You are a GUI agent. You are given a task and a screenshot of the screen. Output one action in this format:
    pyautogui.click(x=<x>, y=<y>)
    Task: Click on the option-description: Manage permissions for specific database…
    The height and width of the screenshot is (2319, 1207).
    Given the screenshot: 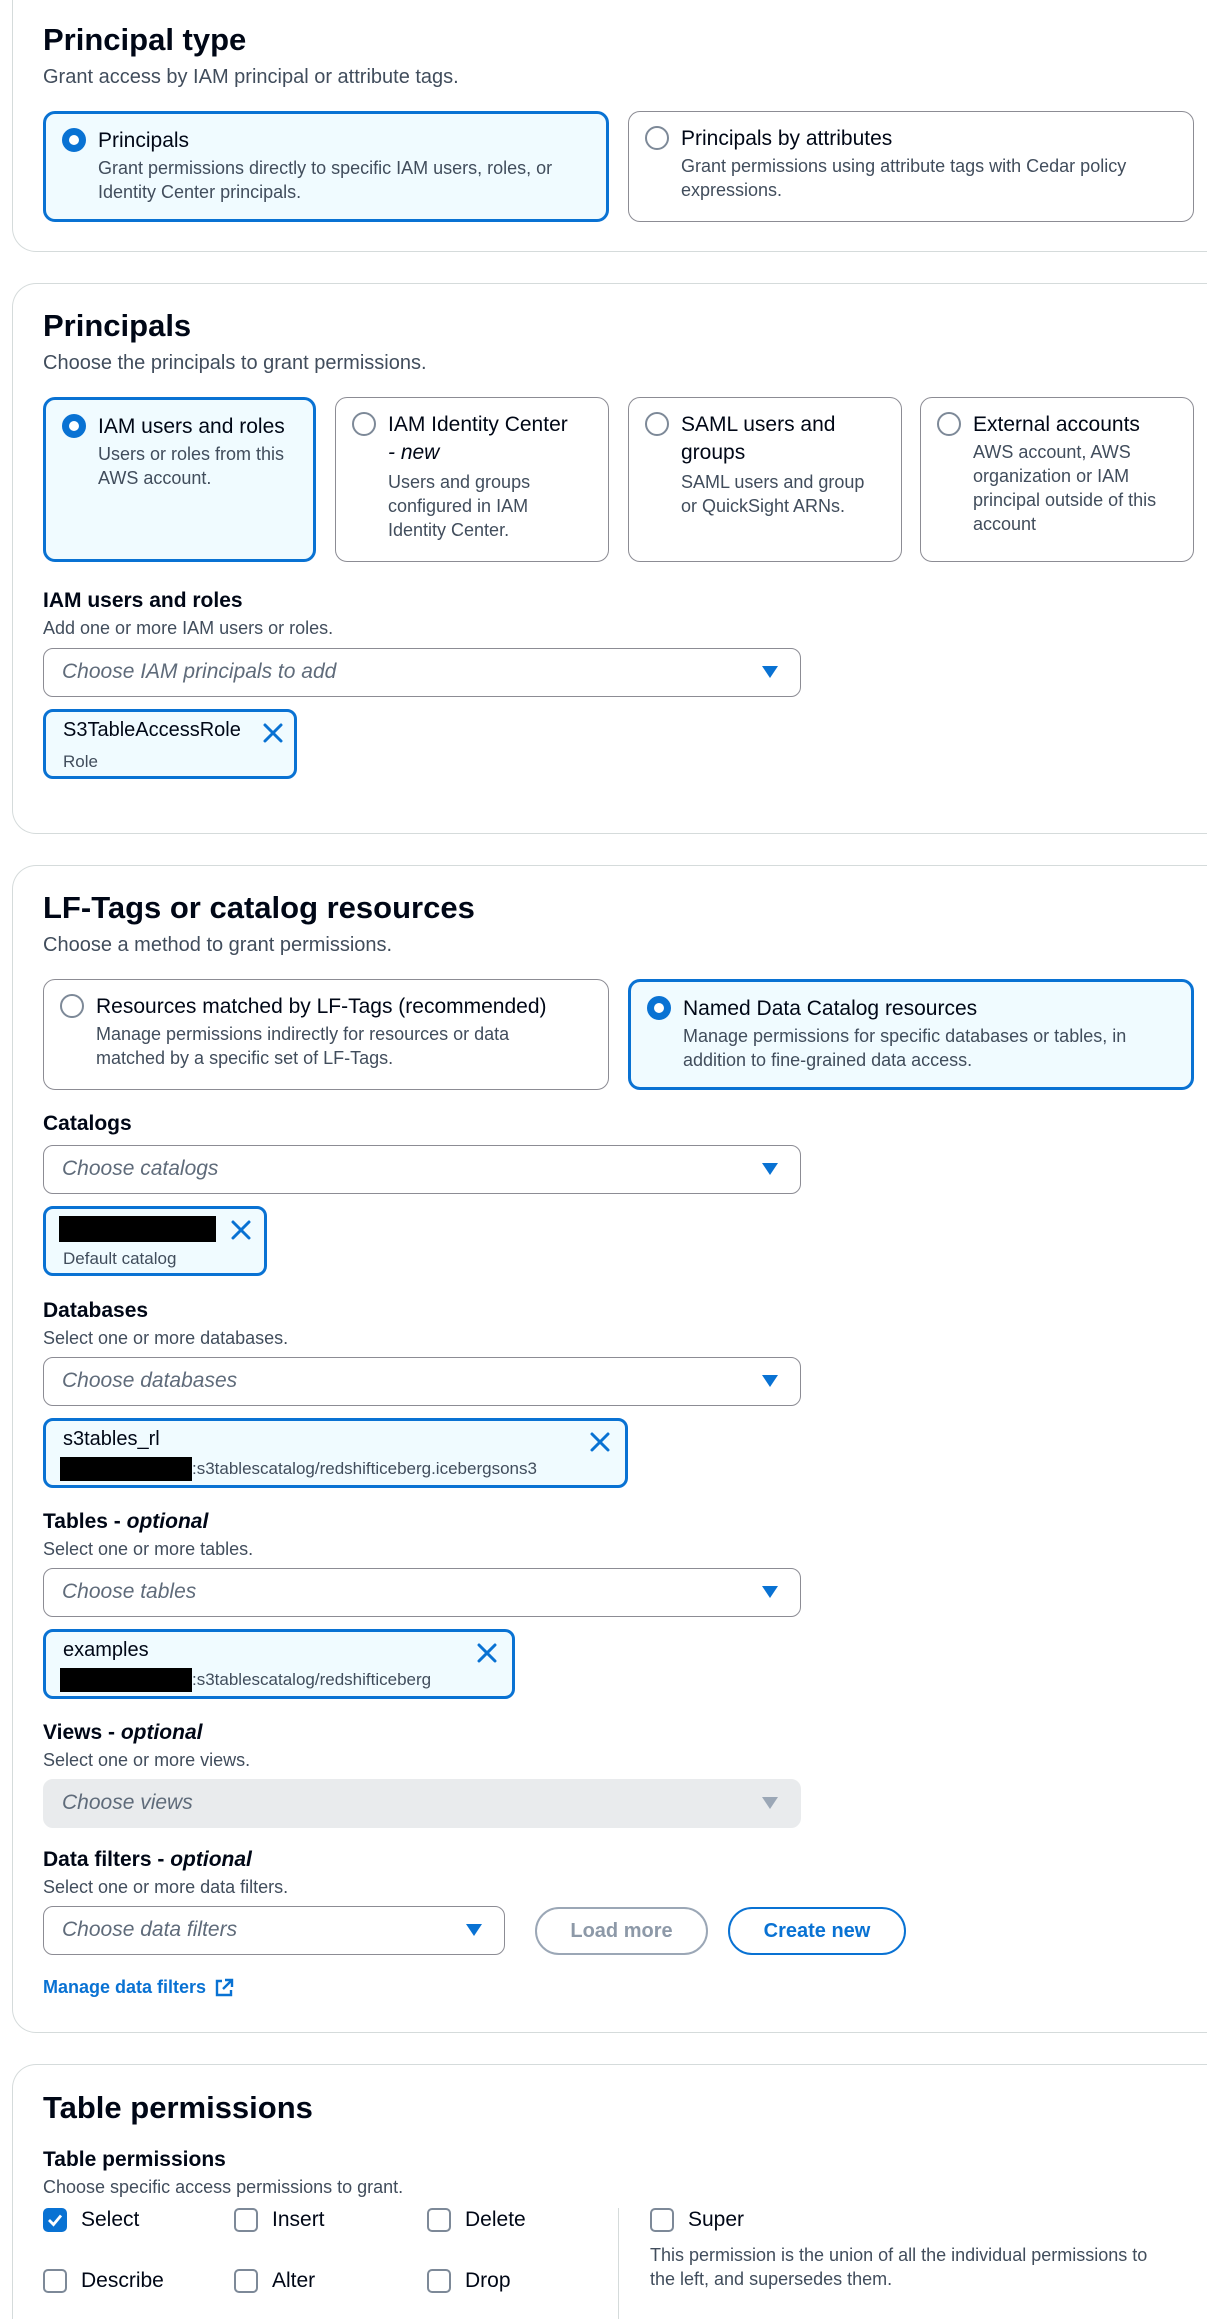 What is the action you would take?
    pyautogui.click(x=905, y=1048)
    